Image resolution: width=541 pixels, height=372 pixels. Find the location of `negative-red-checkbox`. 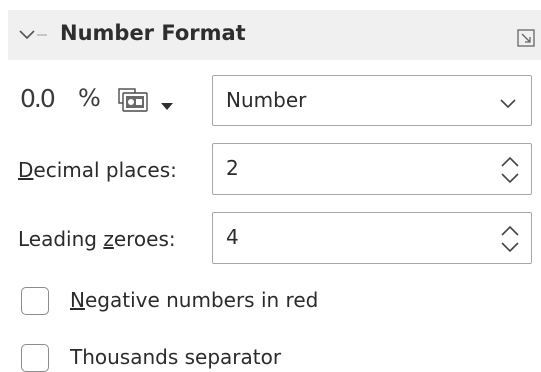

negative-red-checkbox is located at coordinates (35, 301).